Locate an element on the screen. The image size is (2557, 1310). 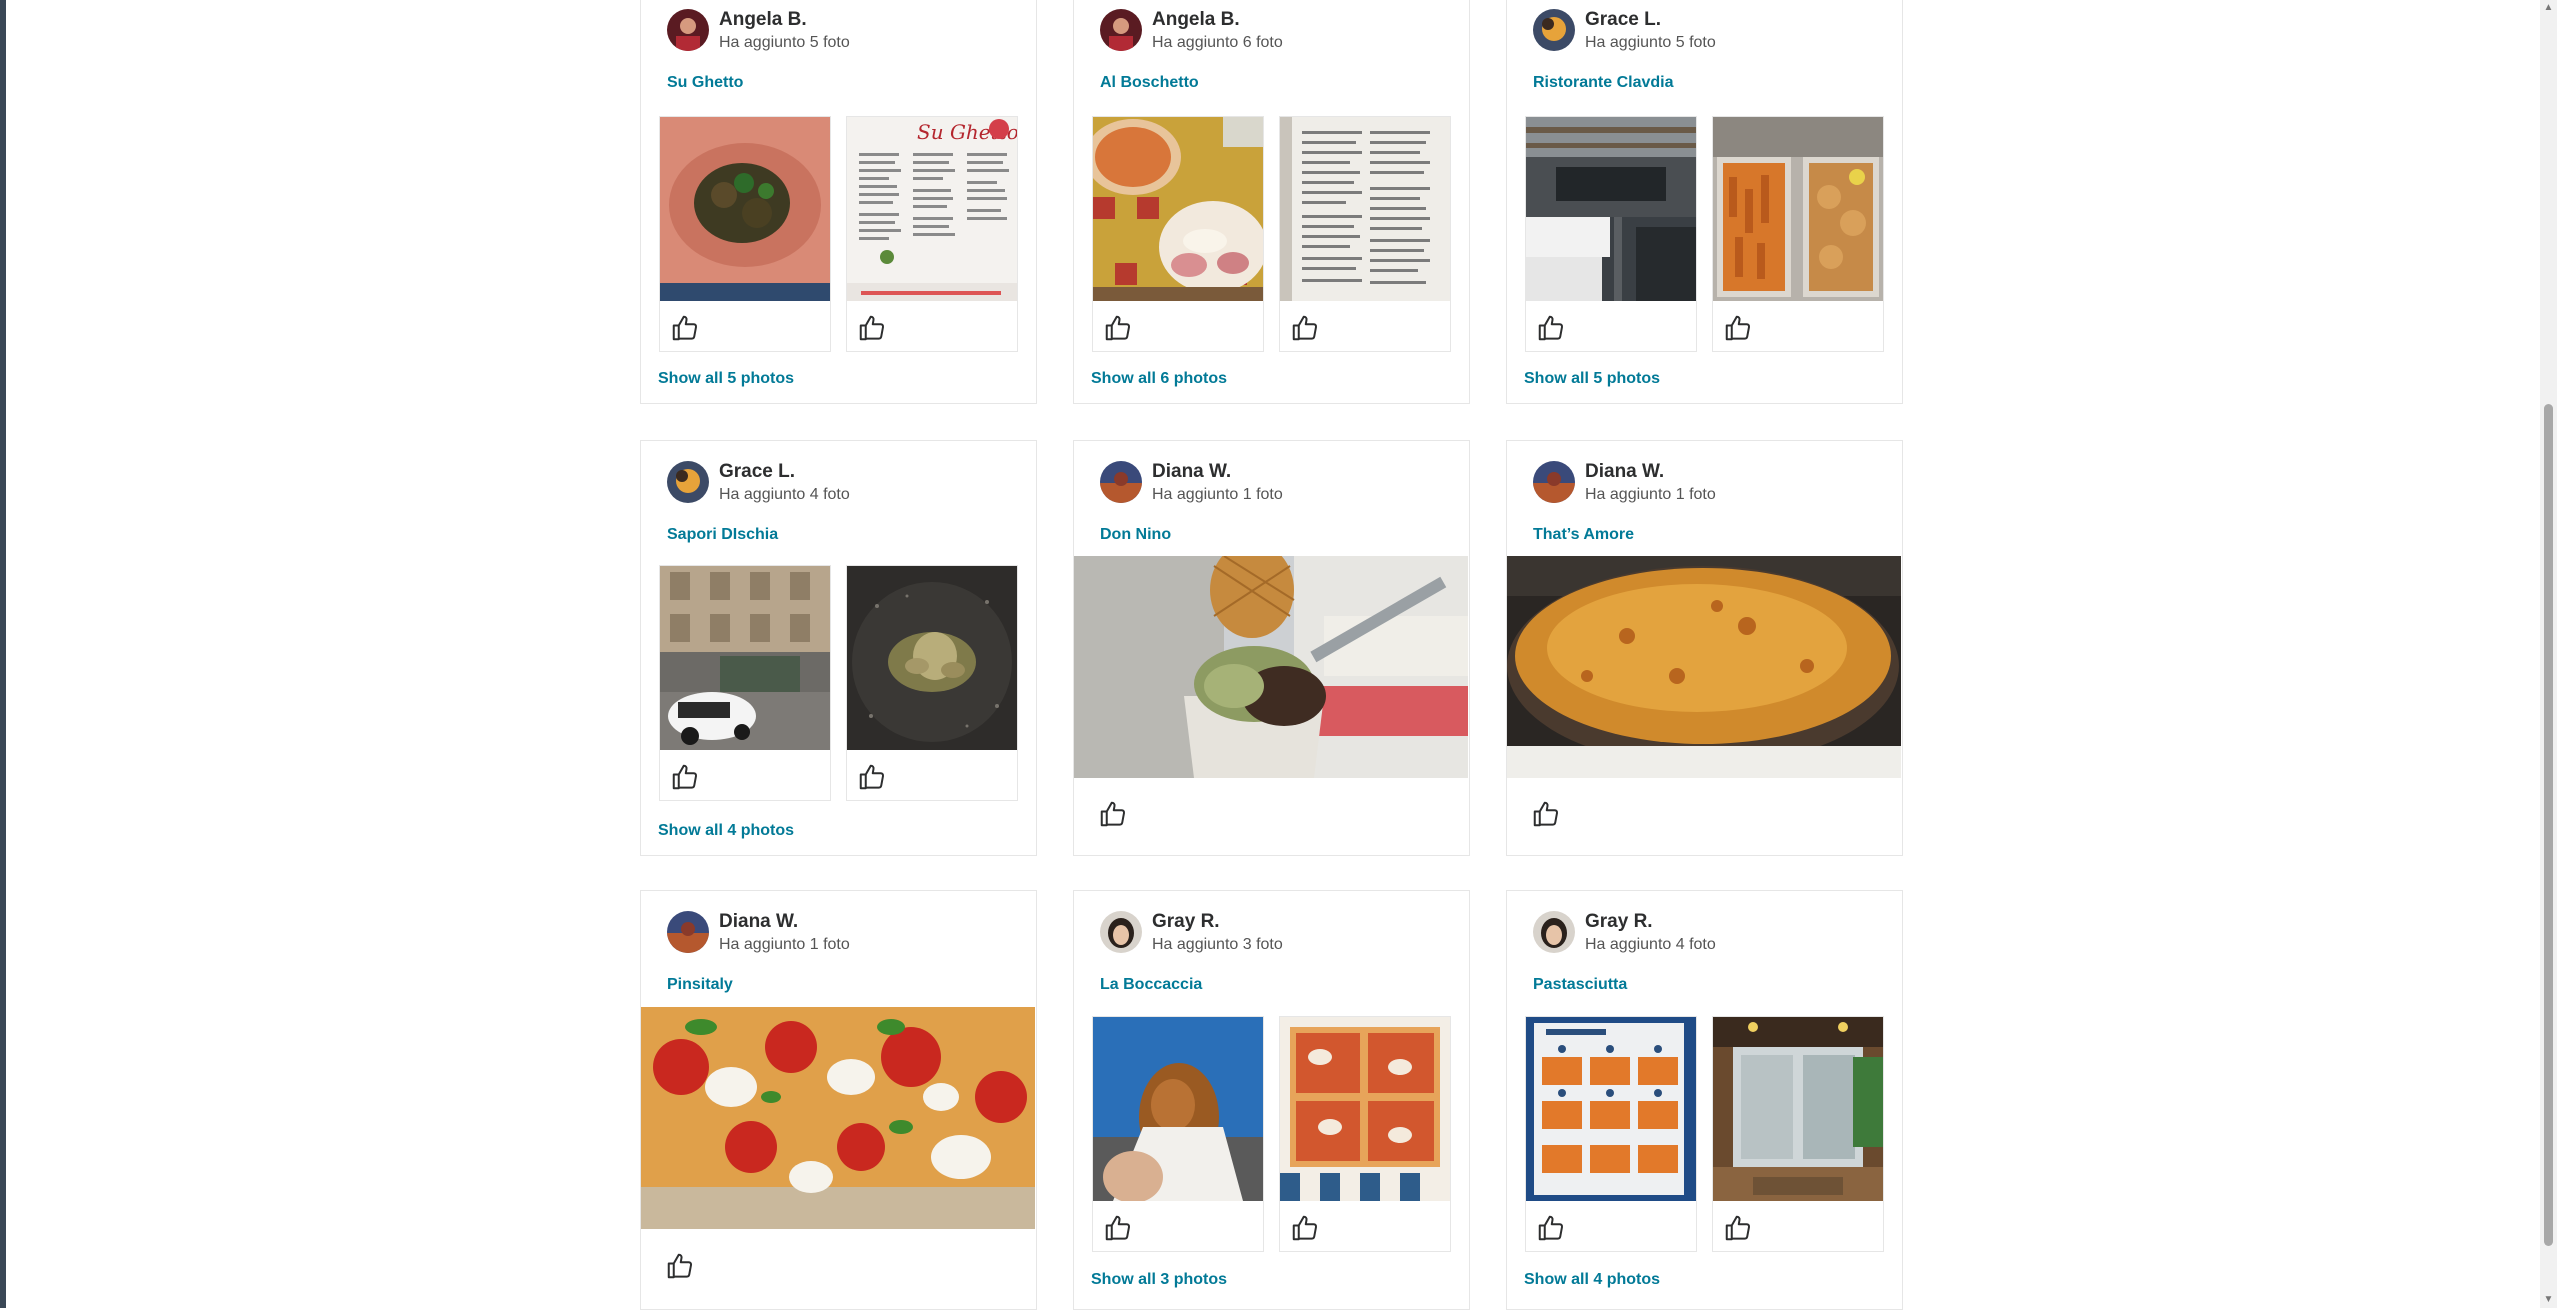
show-all-photos-link: Show all 3 photos is located at coordinates (1159, 1280).